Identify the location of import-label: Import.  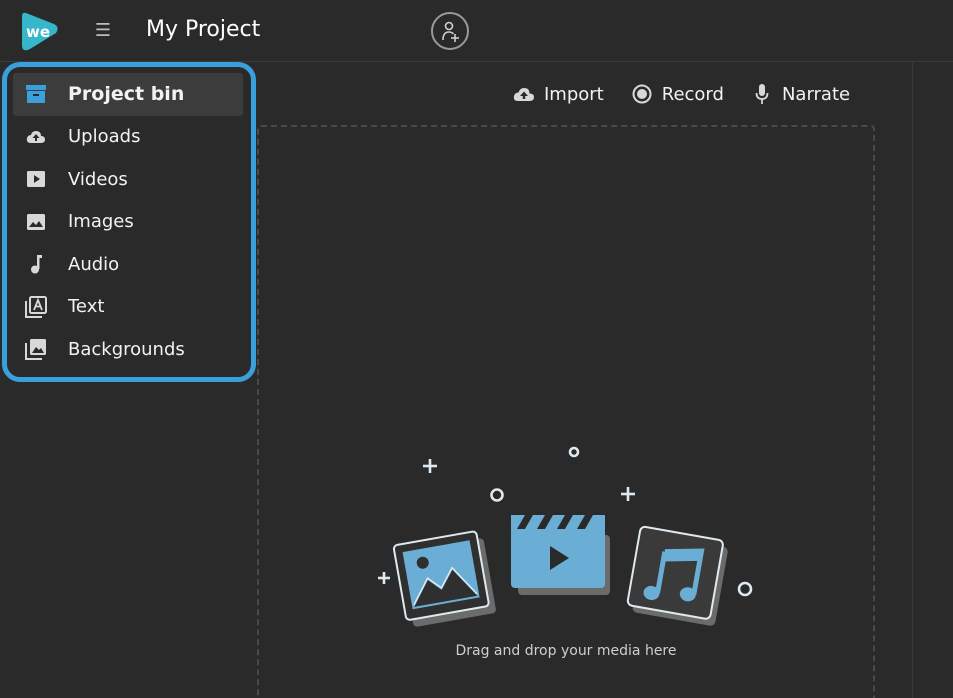
(574, 94).